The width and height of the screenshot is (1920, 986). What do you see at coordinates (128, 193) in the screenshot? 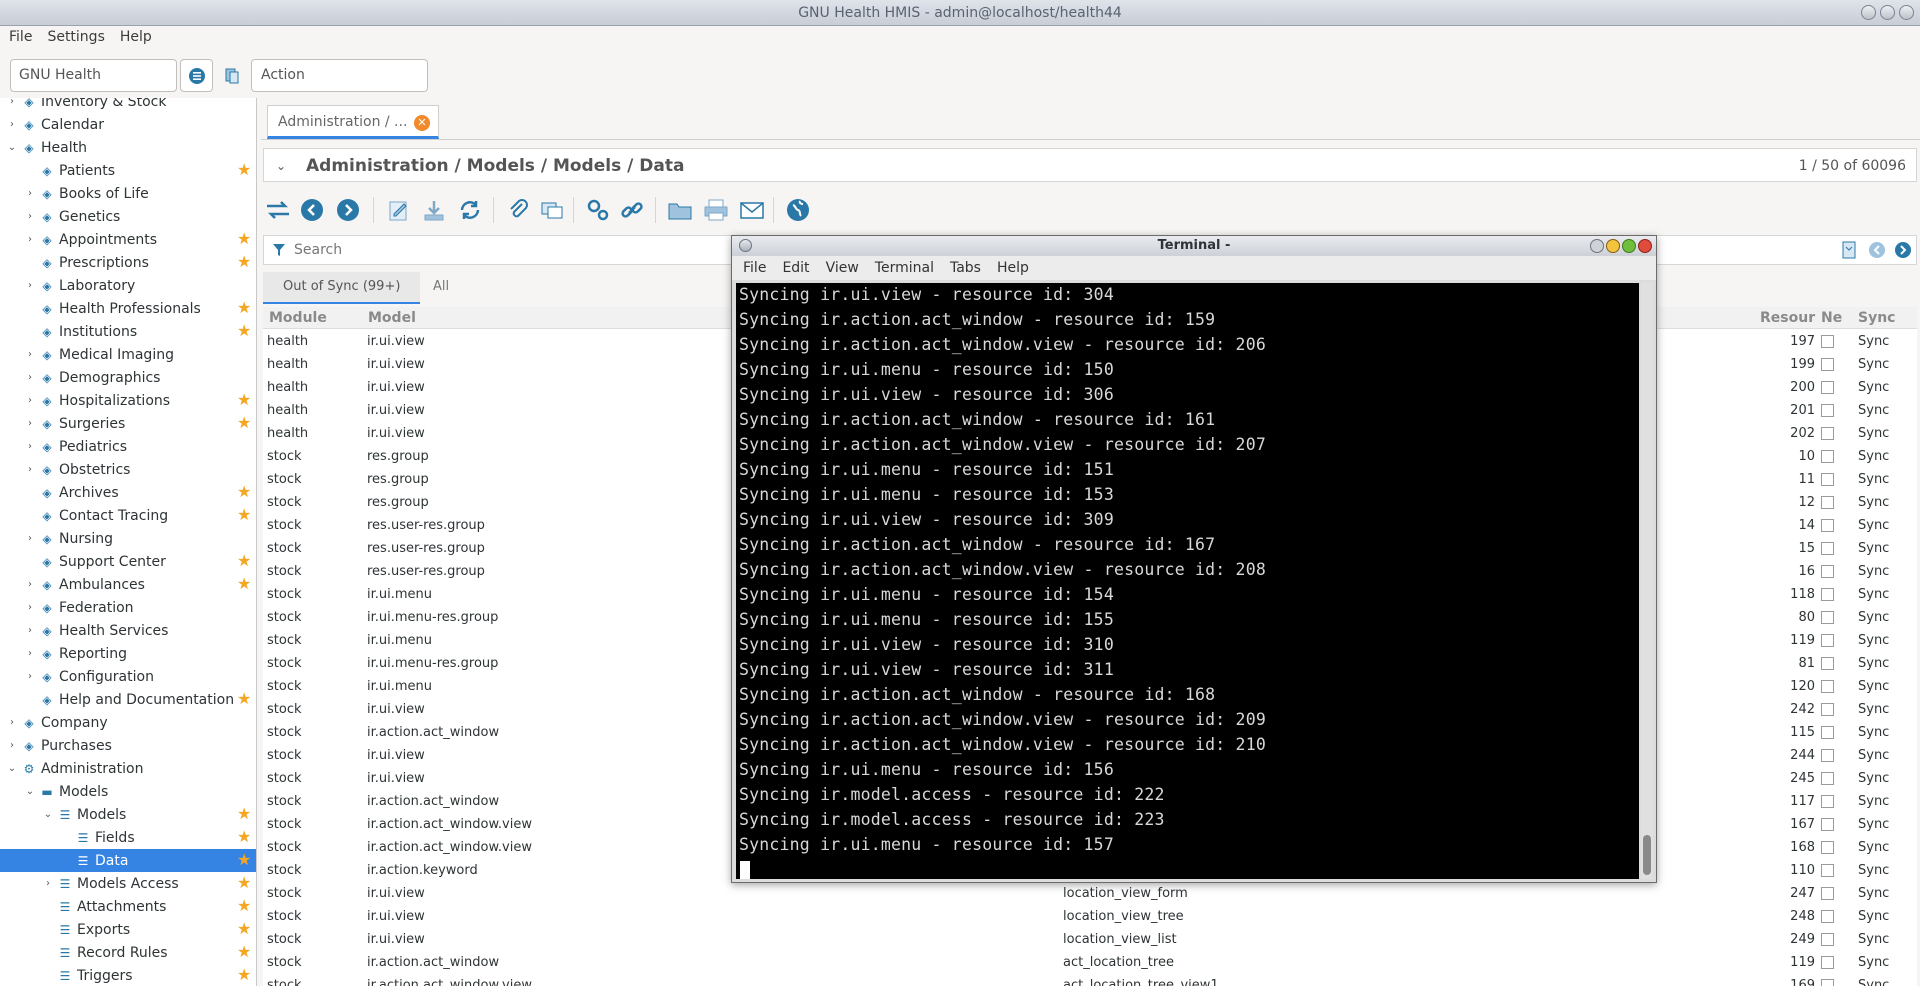
I see `sidebar-item: › ◈ Books of Life` at bounding box center [128, 193].